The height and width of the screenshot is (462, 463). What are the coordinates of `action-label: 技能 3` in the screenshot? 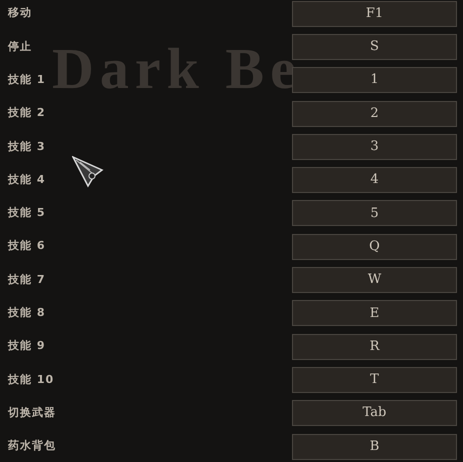 It's located at (27, 146).